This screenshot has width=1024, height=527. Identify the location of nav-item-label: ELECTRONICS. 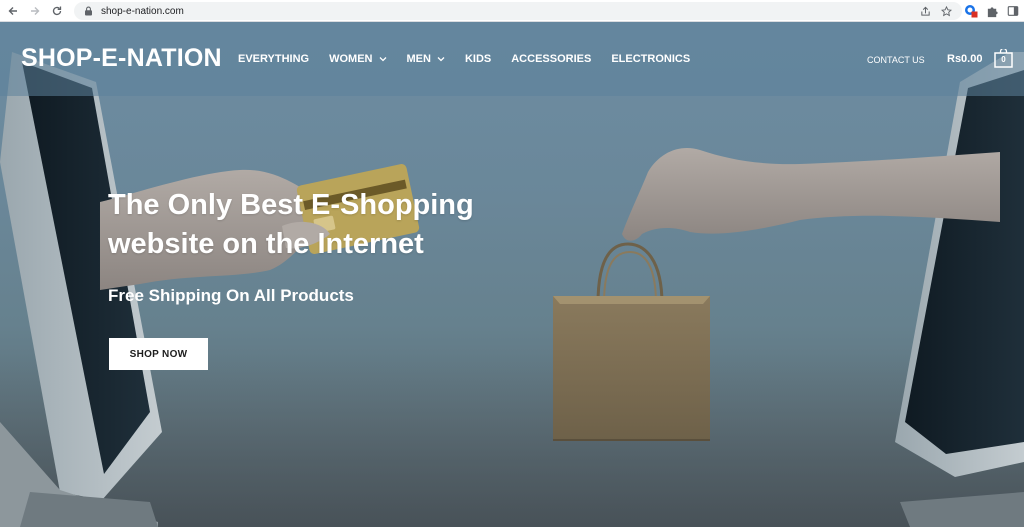
(651, 59).